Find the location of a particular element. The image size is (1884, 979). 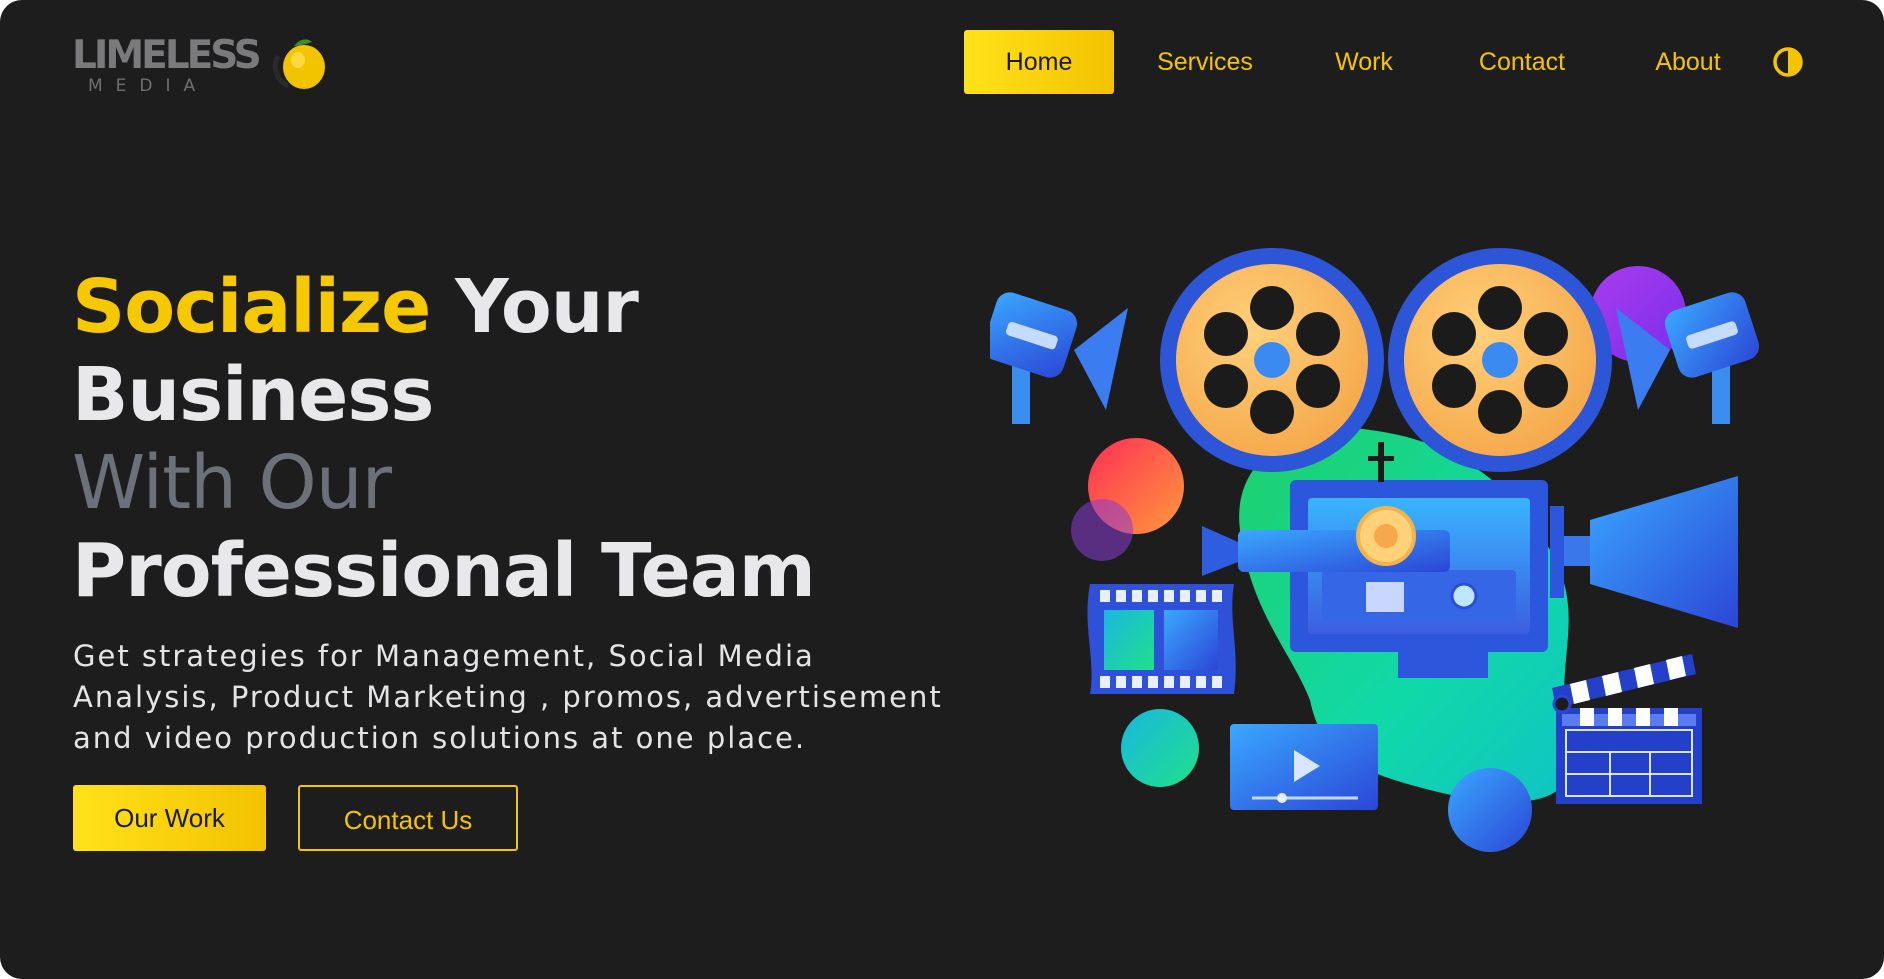

nav-about: About is located at coordinates (1688, 62).